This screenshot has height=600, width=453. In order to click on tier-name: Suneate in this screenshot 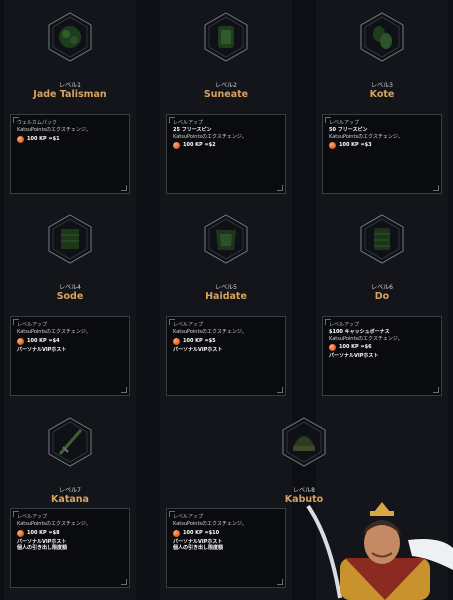, I will do `click(226, 94)`.